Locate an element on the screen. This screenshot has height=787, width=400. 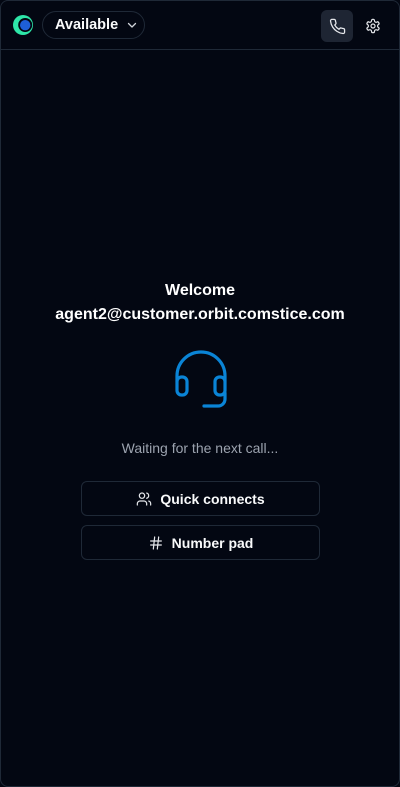
agent-status-dropdown: Available is located at coordinates (93, 25).